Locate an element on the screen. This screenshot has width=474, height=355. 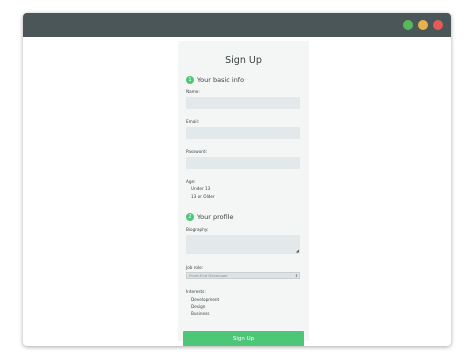
section-heading: Your basic info is located at coordinates (221, 80).